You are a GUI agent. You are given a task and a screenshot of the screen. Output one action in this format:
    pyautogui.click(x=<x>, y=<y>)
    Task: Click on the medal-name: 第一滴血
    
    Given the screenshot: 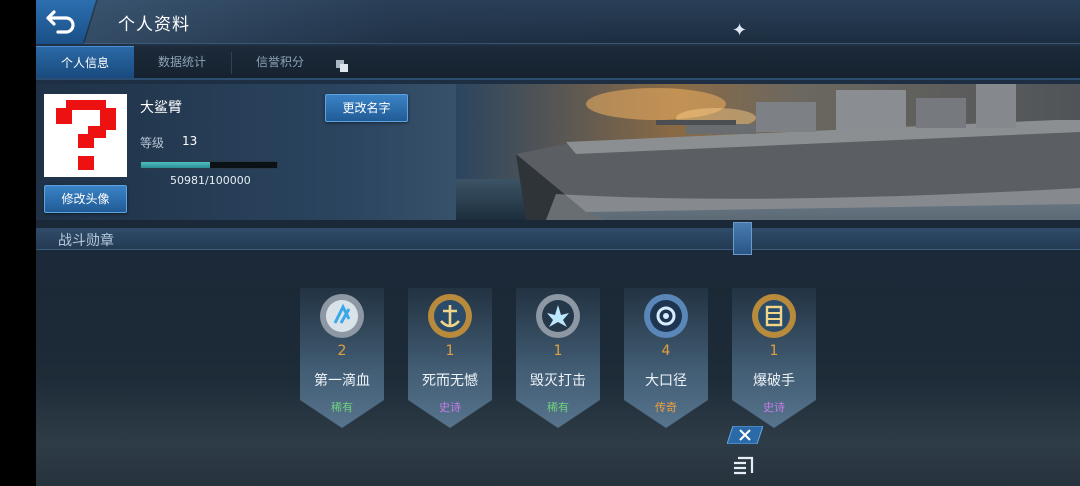 What is the action you would take?
    pyautogui.click(x=342, y=381)
    